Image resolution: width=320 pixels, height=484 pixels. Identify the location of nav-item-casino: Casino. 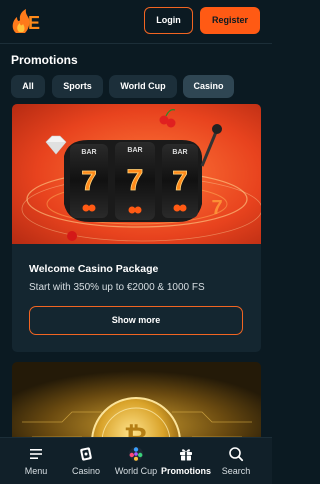
(86, 461).